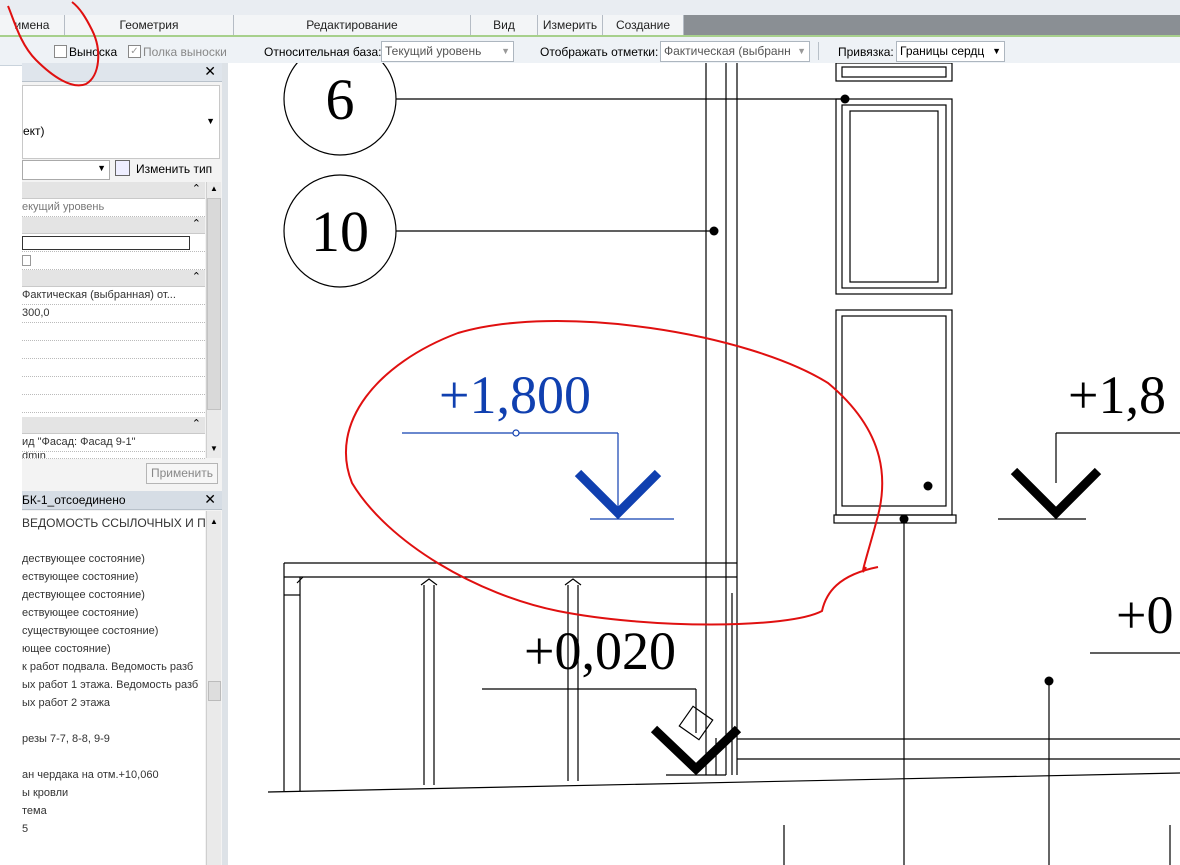 The width and height of the screenshot is (1180, 865). I want to click on ground-line, so click(723, 782).